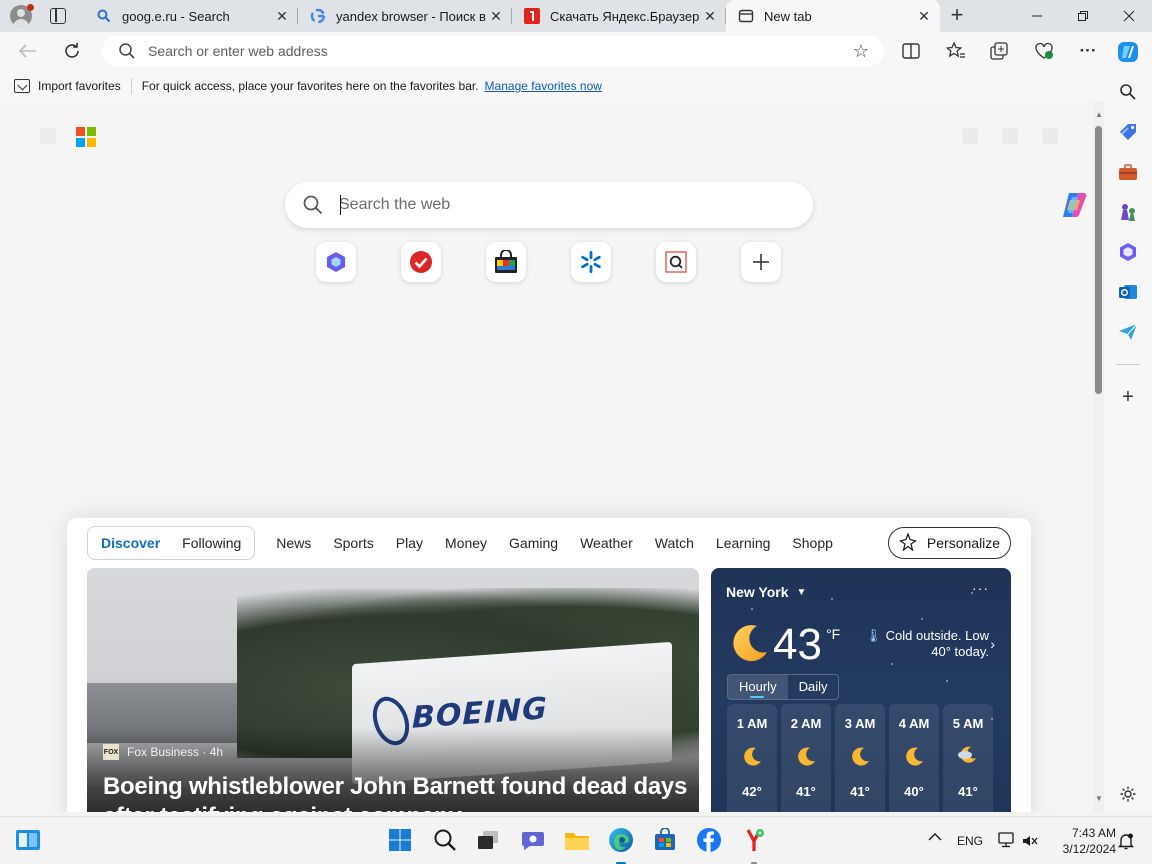 This screenshot has width=1152, height=864. What do you see at coordinates (591, 262) in the screenshot?
I see `quicklink-walmart` at bounding box center [591, 262].